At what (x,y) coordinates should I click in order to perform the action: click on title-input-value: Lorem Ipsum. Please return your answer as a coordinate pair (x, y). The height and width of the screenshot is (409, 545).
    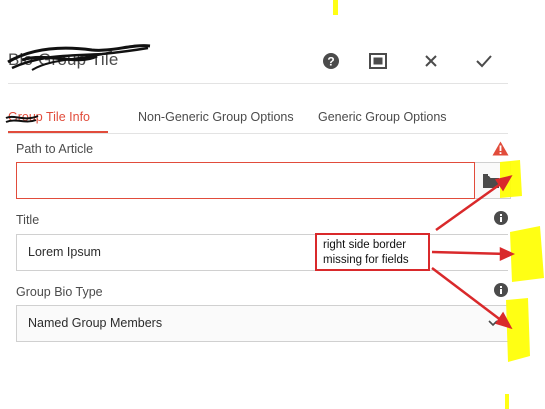
    Looking at the image, I should click on (64, 252).